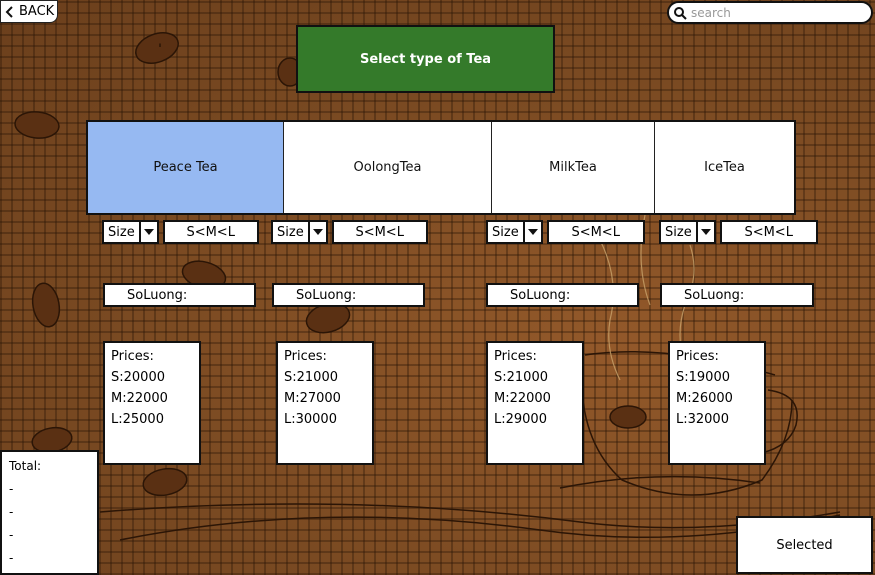  I want to click on price-large: L:29000, so click(520, 419).